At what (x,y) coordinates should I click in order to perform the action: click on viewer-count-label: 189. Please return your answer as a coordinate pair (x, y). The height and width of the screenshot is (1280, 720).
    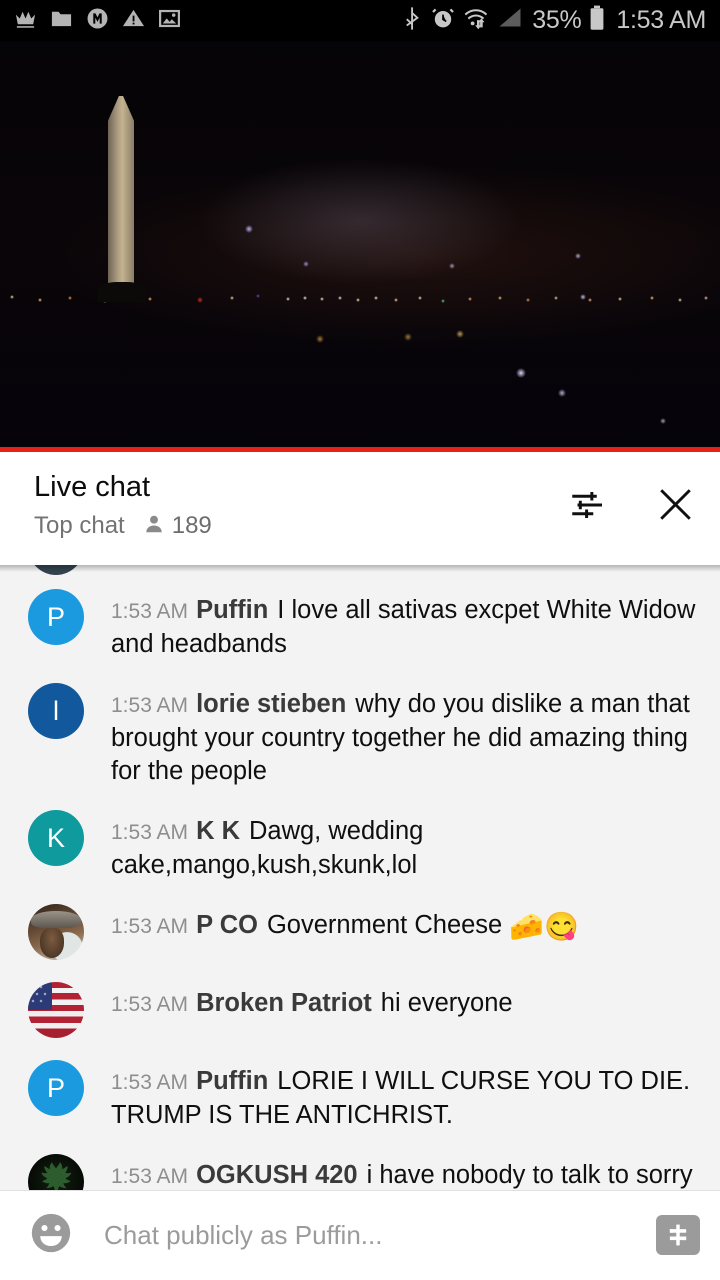
    Looking at the image, I should click on (191, 526).